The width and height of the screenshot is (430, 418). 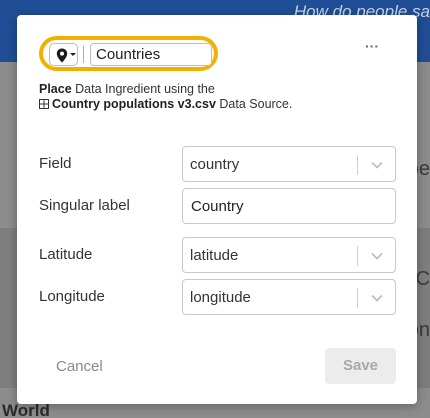 I want to click on description-suffix: Data Source., so click(x=256, y=104).